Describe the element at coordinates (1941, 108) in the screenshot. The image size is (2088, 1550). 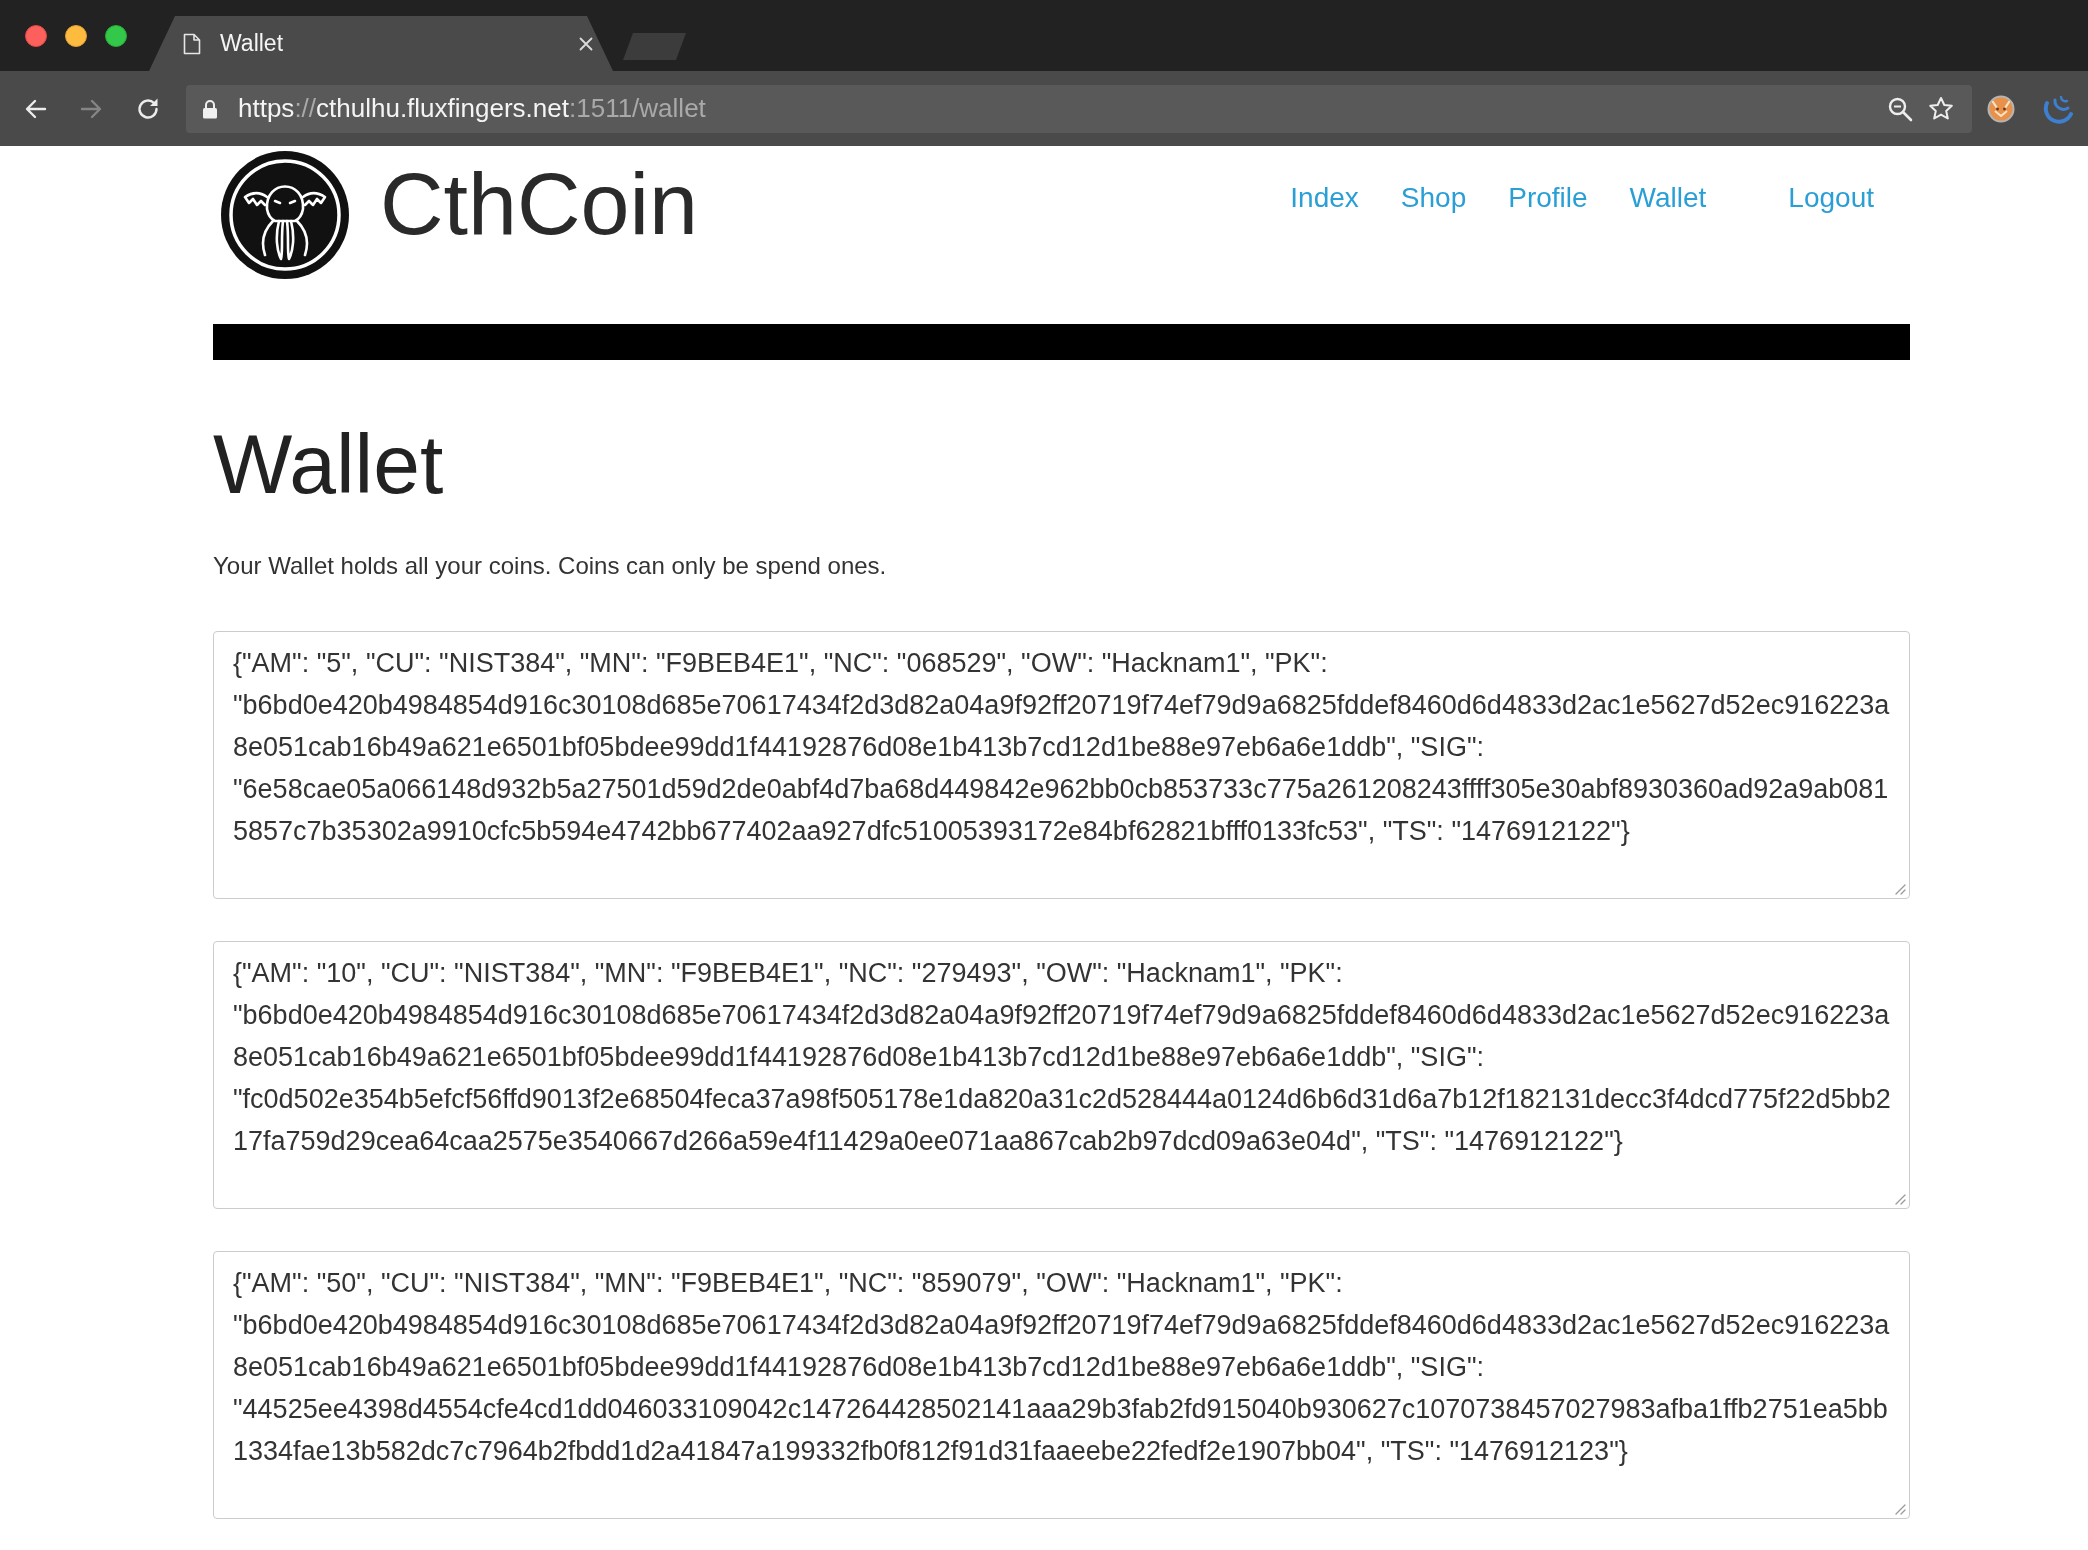
I see `star-icon` at that location.